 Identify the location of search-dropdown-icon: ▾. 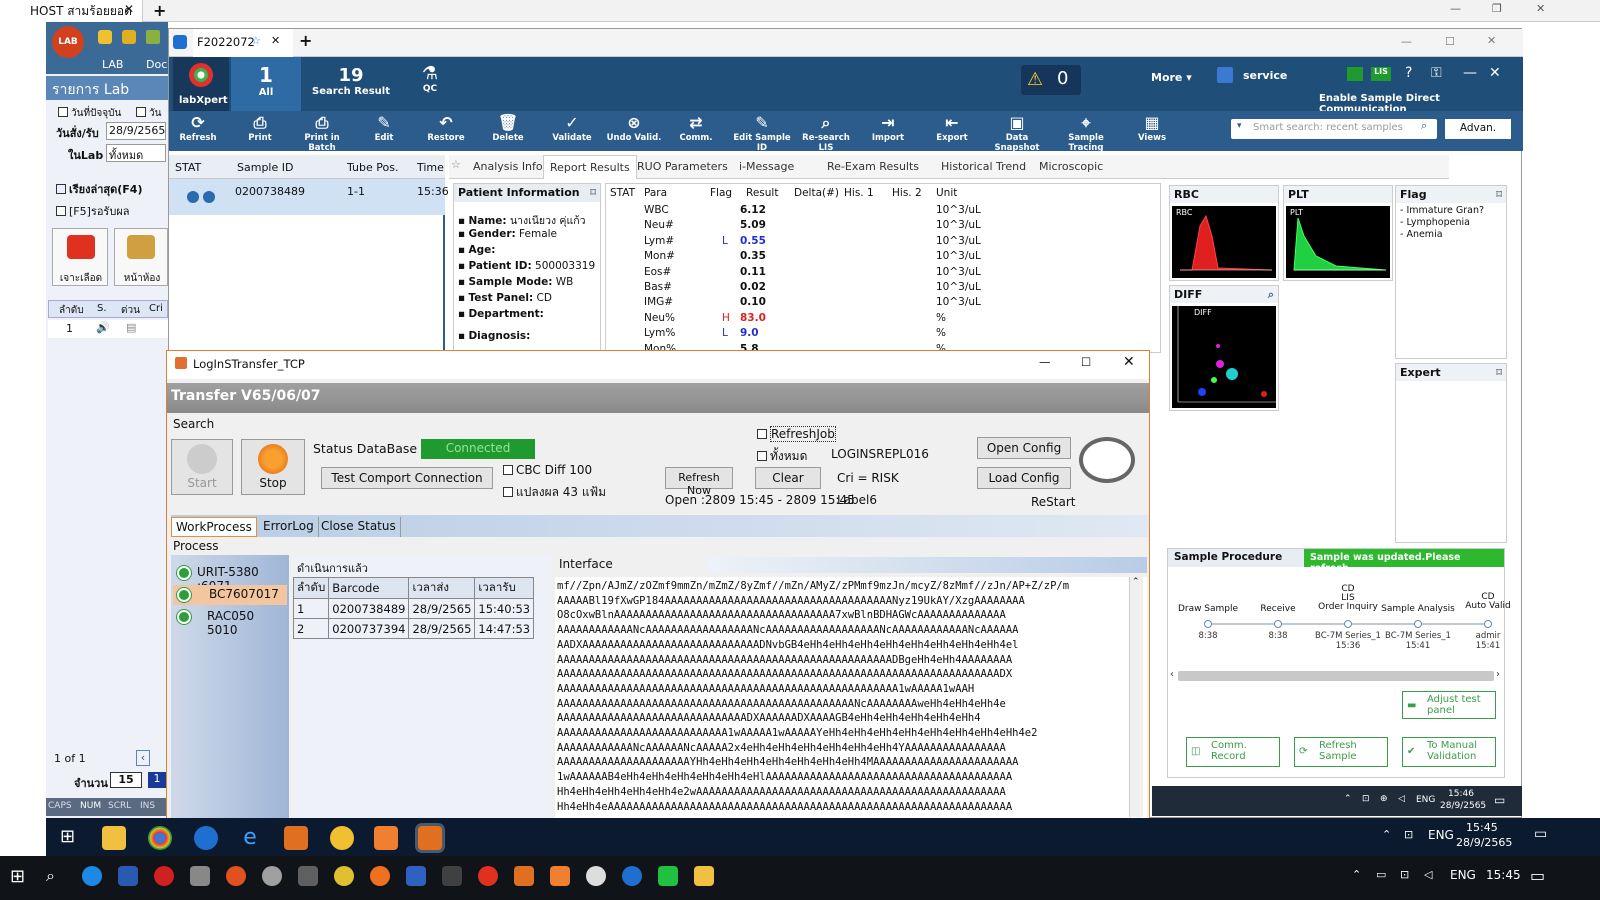
(1239, 126).